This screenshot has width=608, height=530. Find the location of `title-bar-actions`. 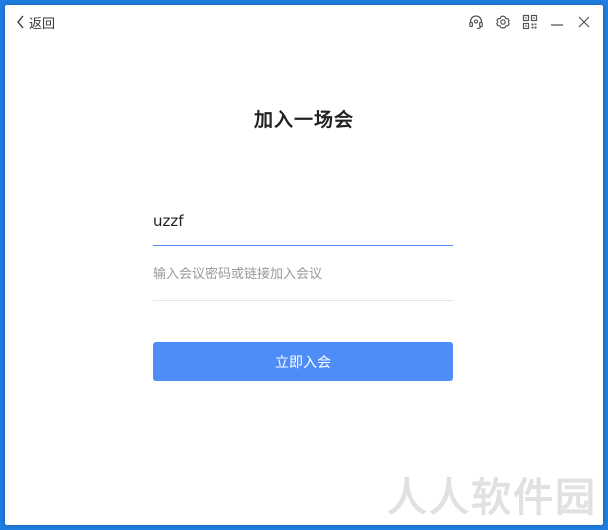

title-bar-actions is located at coordinates (525, 22).